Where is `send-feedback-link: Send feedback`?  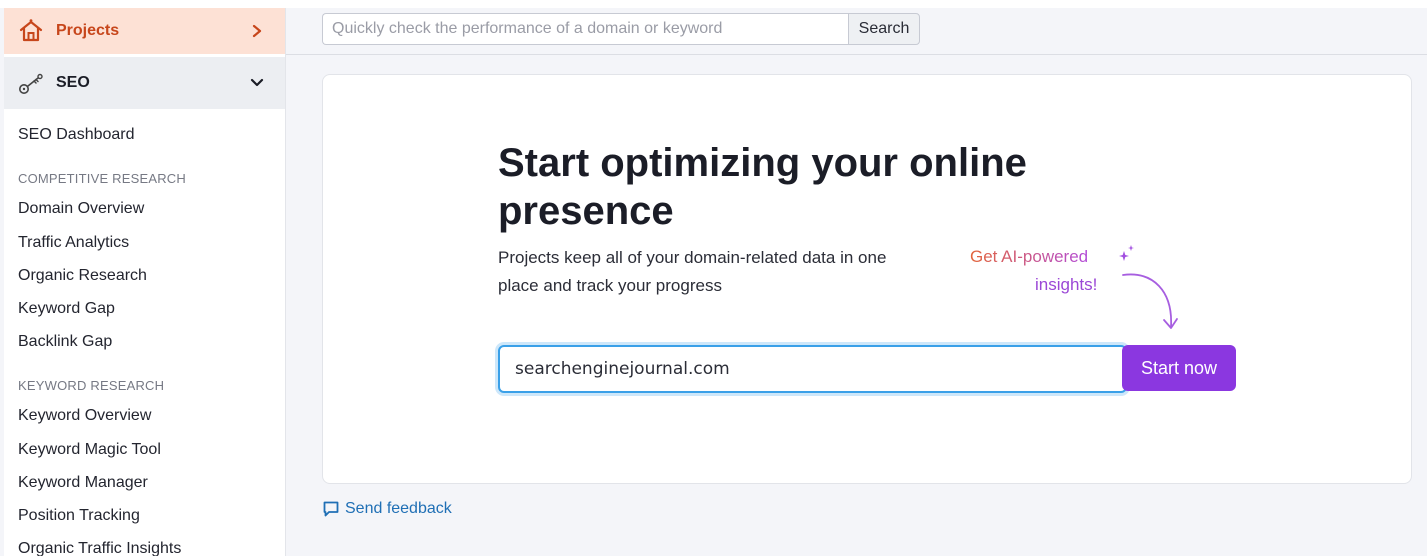 send-feedback-link: Send feedback is located at coordinates (387, 509).